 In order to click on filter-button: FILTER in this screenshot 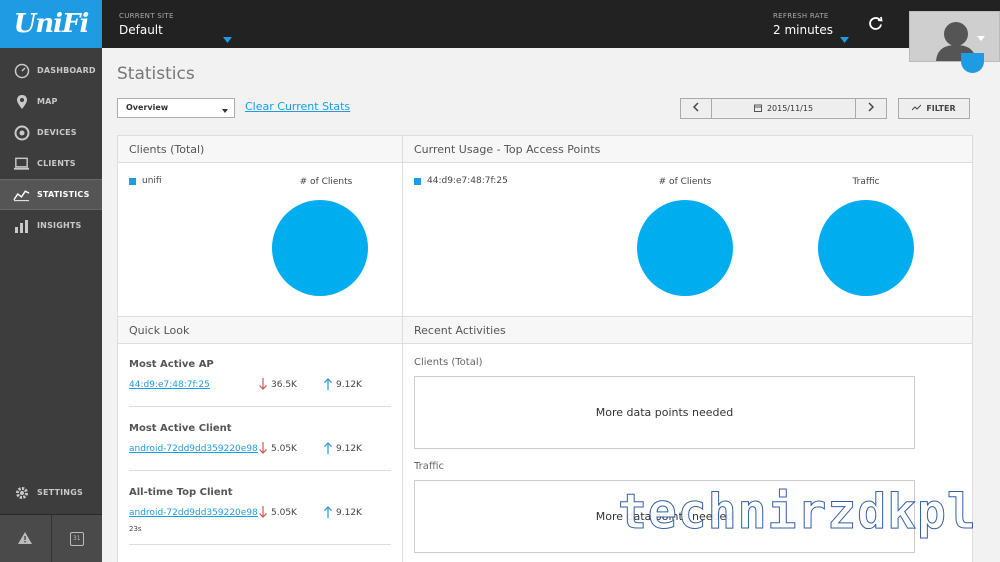, I will do `click(934, 108)`.